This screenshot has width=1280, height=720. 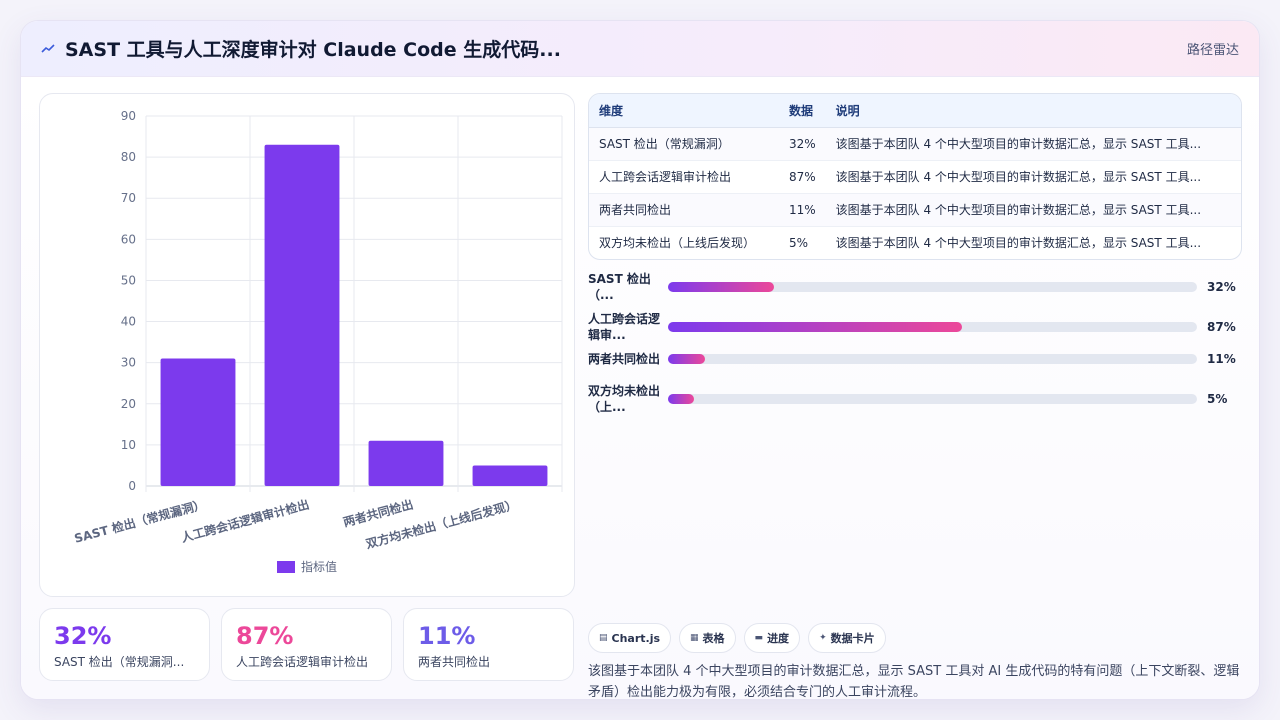 I want to click on y-tick-label: 30, so click(x=128, y=363).